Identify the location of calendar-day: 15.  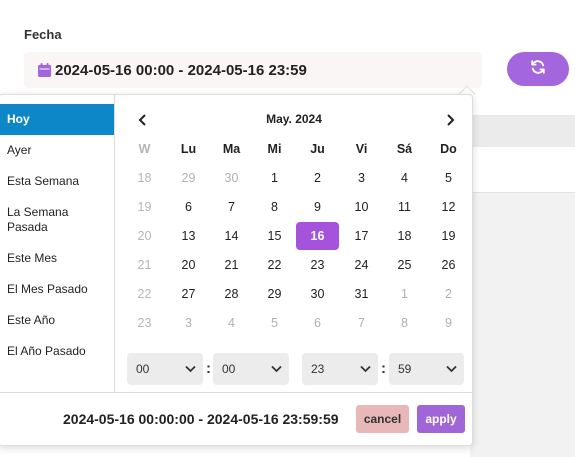
(274, 236).